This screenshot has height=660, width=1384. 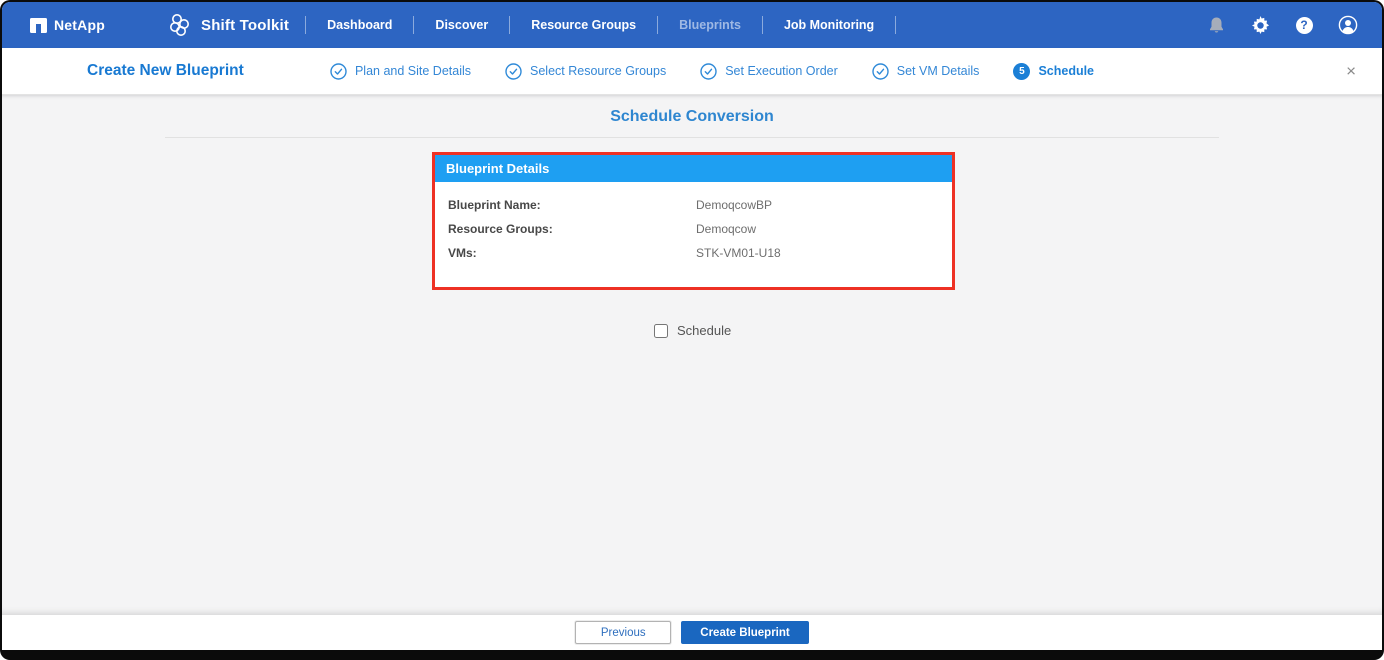 What do you see at coordinates (726, 229) in the screenshot?
I see `detail-value: Demoqcow` at bounding box center [726, 229].